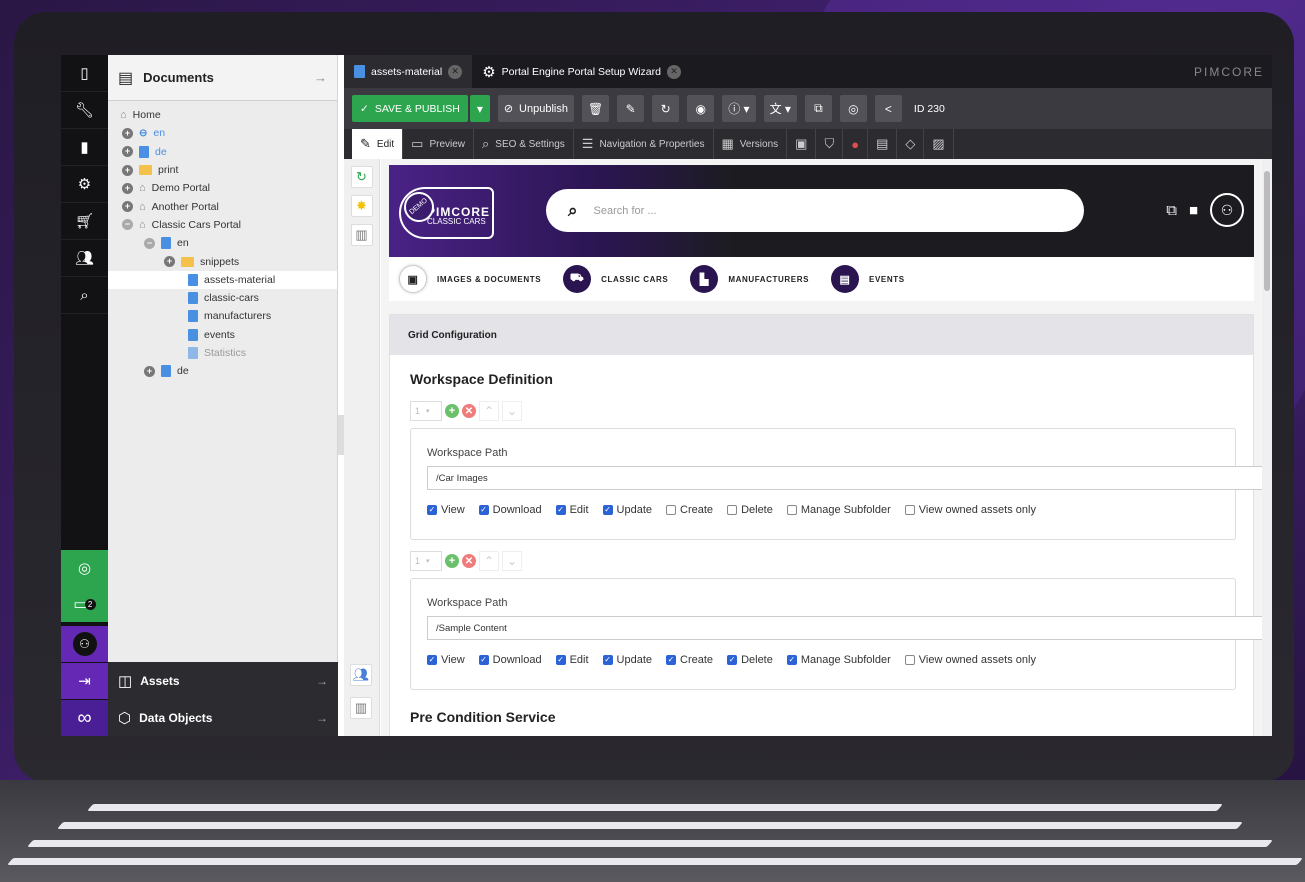 This screenshot has height=882, width=1305. Describe the element at coordinates (222, 133) in the screenshot. I see `tree-node-en: + ⊖ en` at that location.